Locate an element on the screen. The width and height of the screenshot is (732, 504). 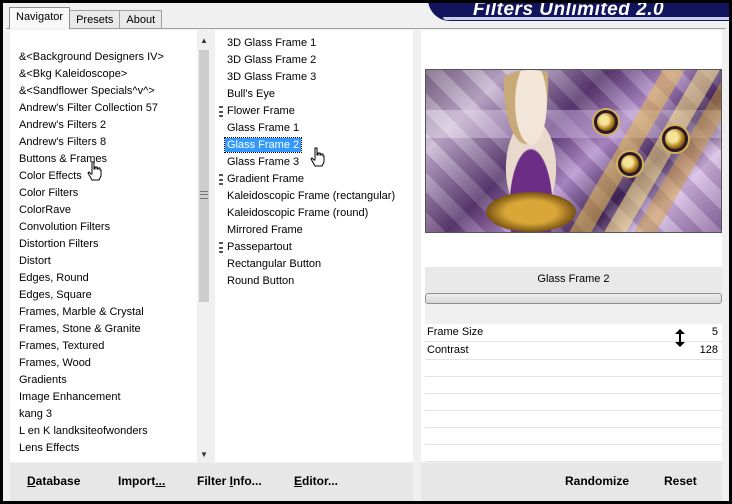
filter-item: Rectangular Button is located at coordinates (274, 264).